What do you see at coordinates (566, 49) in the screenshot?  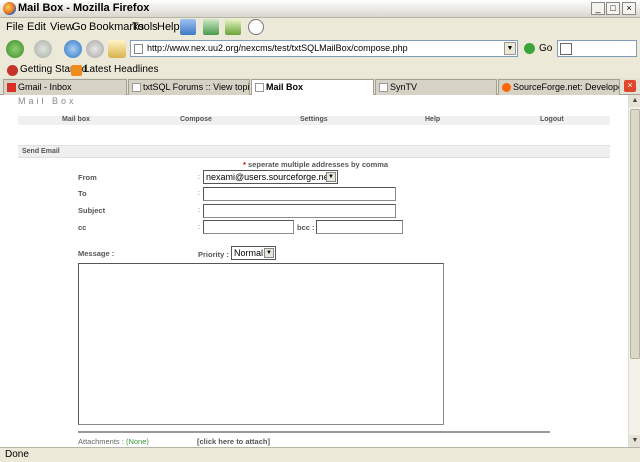 I see `google-icon` at bounding box center [566, 49].